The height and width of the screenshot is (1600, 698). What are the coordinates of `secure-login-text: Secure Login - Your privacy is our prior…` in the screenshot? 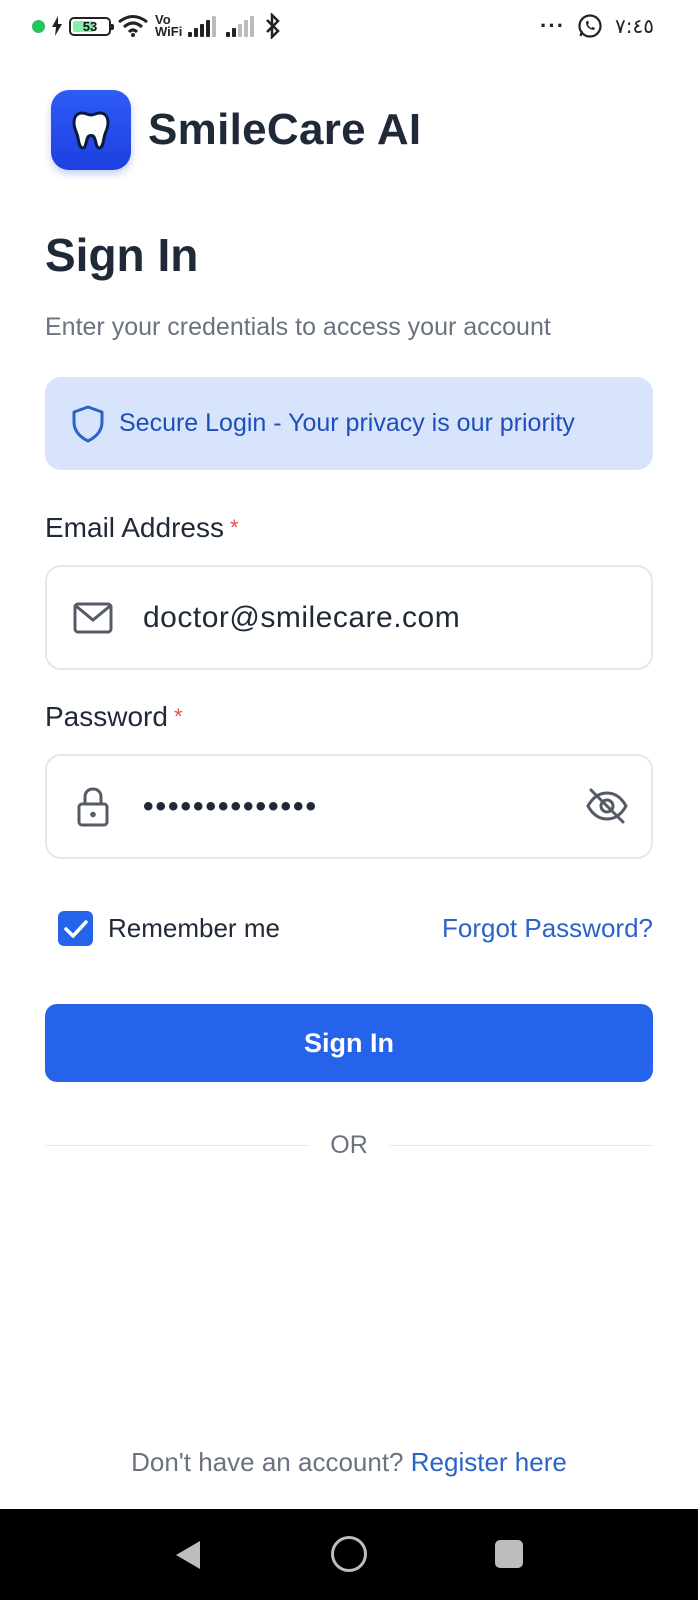 It's located at (347, 423).